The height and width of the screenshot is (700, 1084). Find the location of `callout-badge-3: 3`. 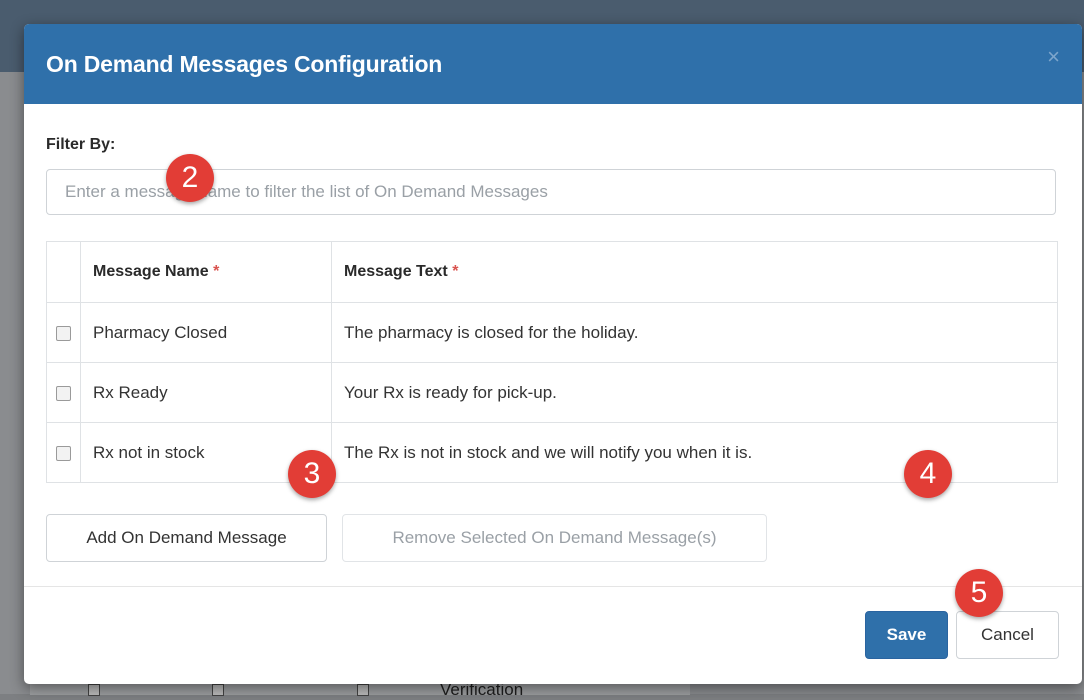

callout-badge-3: 3 is located at coordinates (312, 474).